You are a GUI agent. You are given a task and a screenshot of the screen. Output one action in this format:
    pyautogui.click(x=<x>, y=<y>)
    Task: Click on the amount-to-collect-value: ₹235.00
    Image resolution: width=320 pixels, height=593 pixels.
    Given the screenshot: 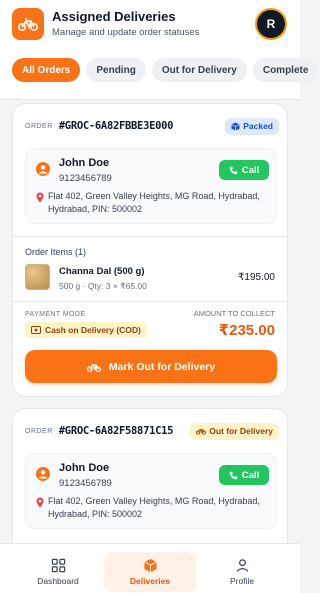 What is the action you would take?
    pyautogui.click(x=246, y=330)
    